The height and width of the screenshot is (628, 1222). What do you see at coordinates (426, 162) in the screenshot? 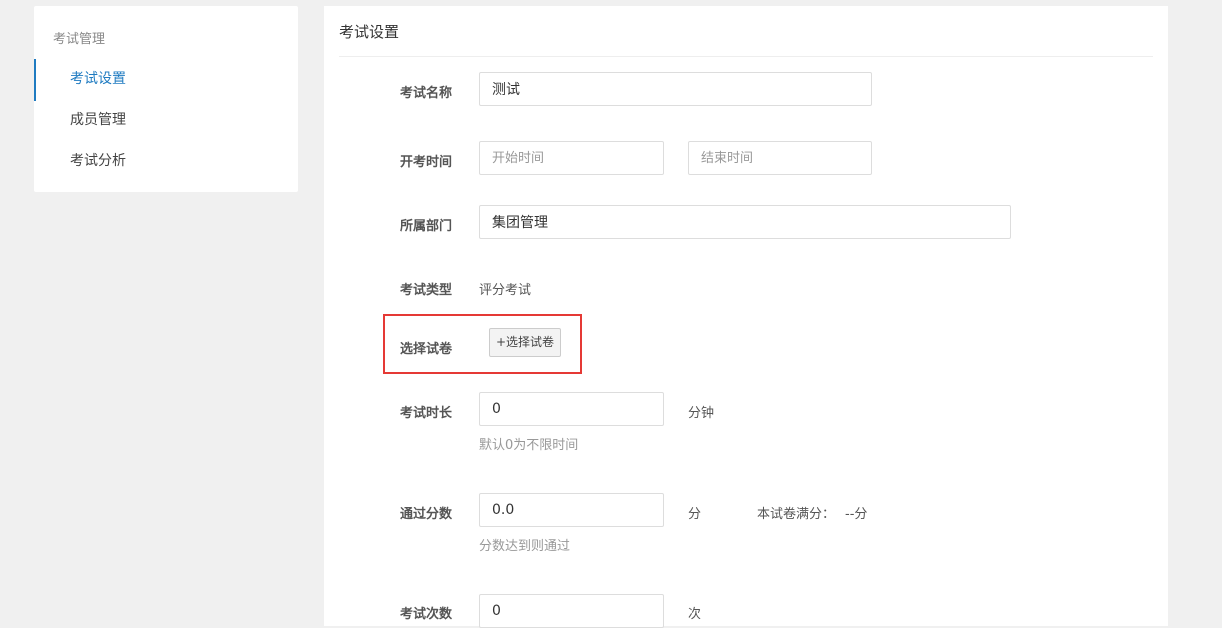
I see `exam-time-label: 开考时间` at bounding box center [426, 162].